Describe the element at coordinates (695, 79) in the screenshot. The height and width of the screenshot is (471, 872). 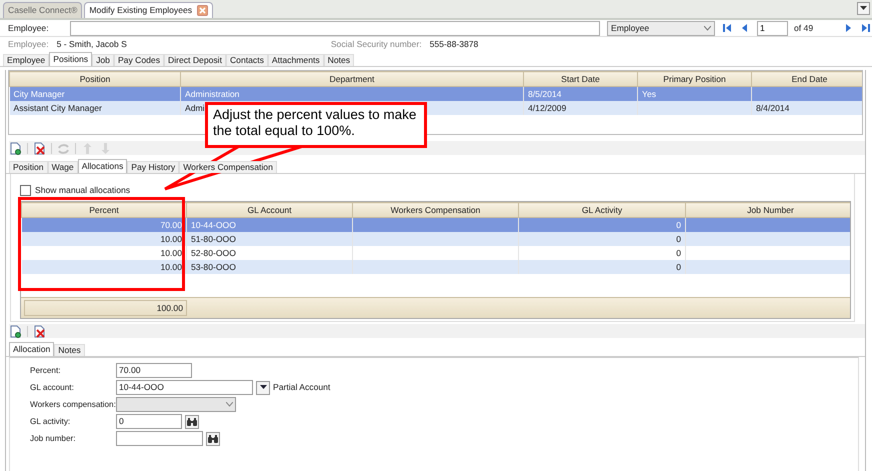
I see `column-header: Primary Position` at that location.